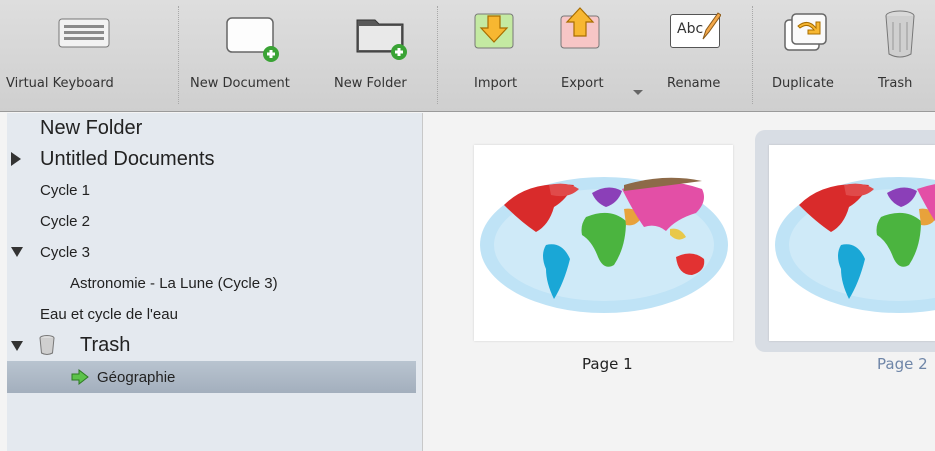 This screenshot has height=451, width=935. What do you see at coordinates (84, 33) in the screenshot?
I see `keyboard-icon` at bounding box center [84, 33].